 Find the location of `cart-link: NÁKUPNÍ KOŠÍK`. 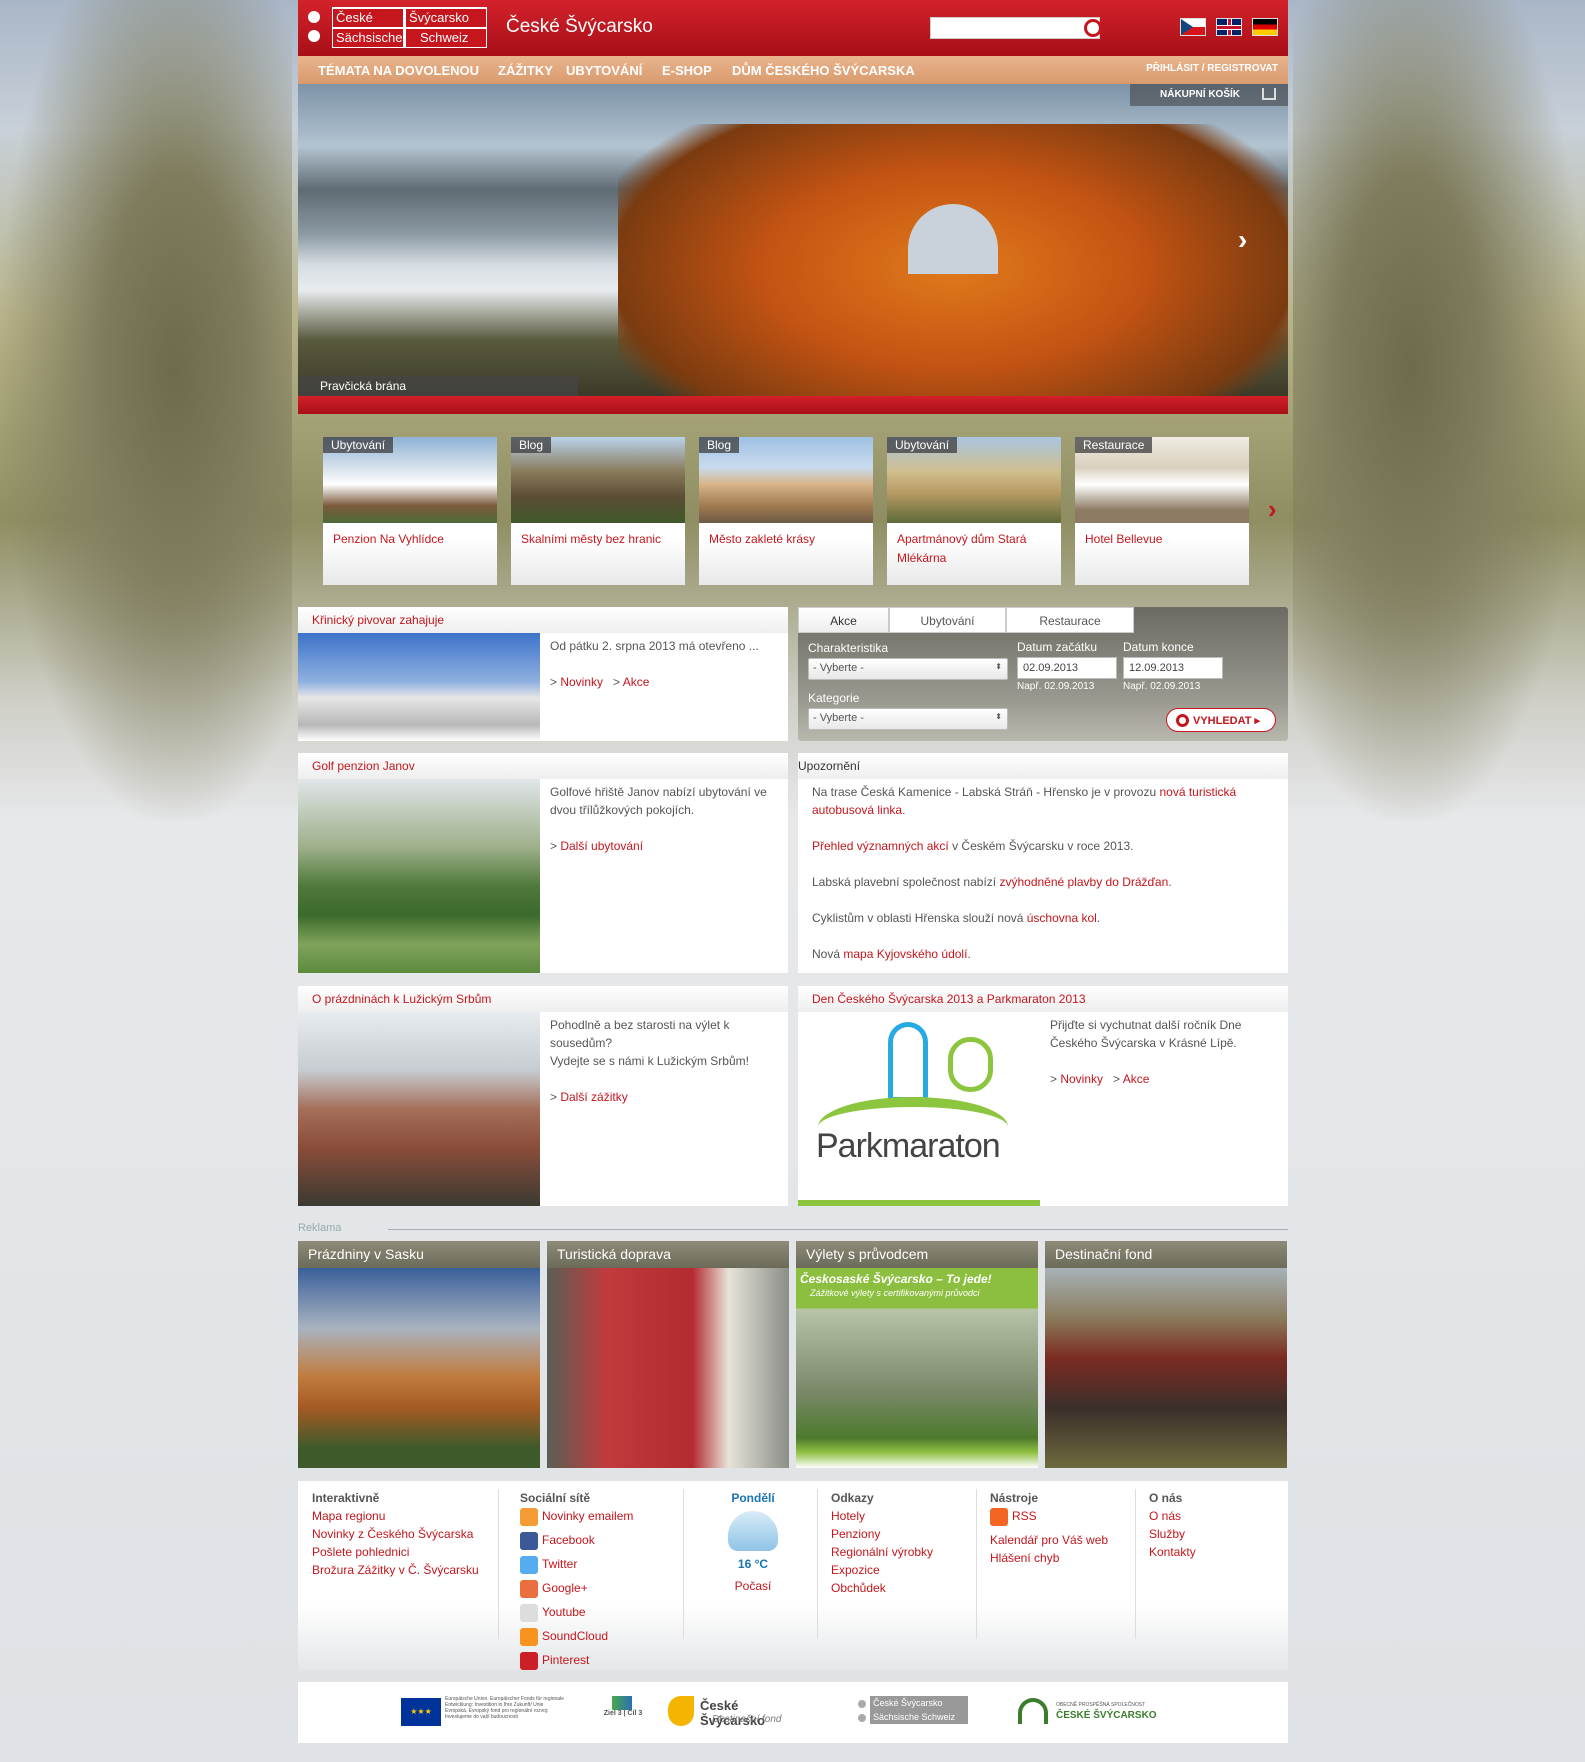

cart-link: NÁKUPNÍ KOŠÍK is located at coordinates (1209, 95).